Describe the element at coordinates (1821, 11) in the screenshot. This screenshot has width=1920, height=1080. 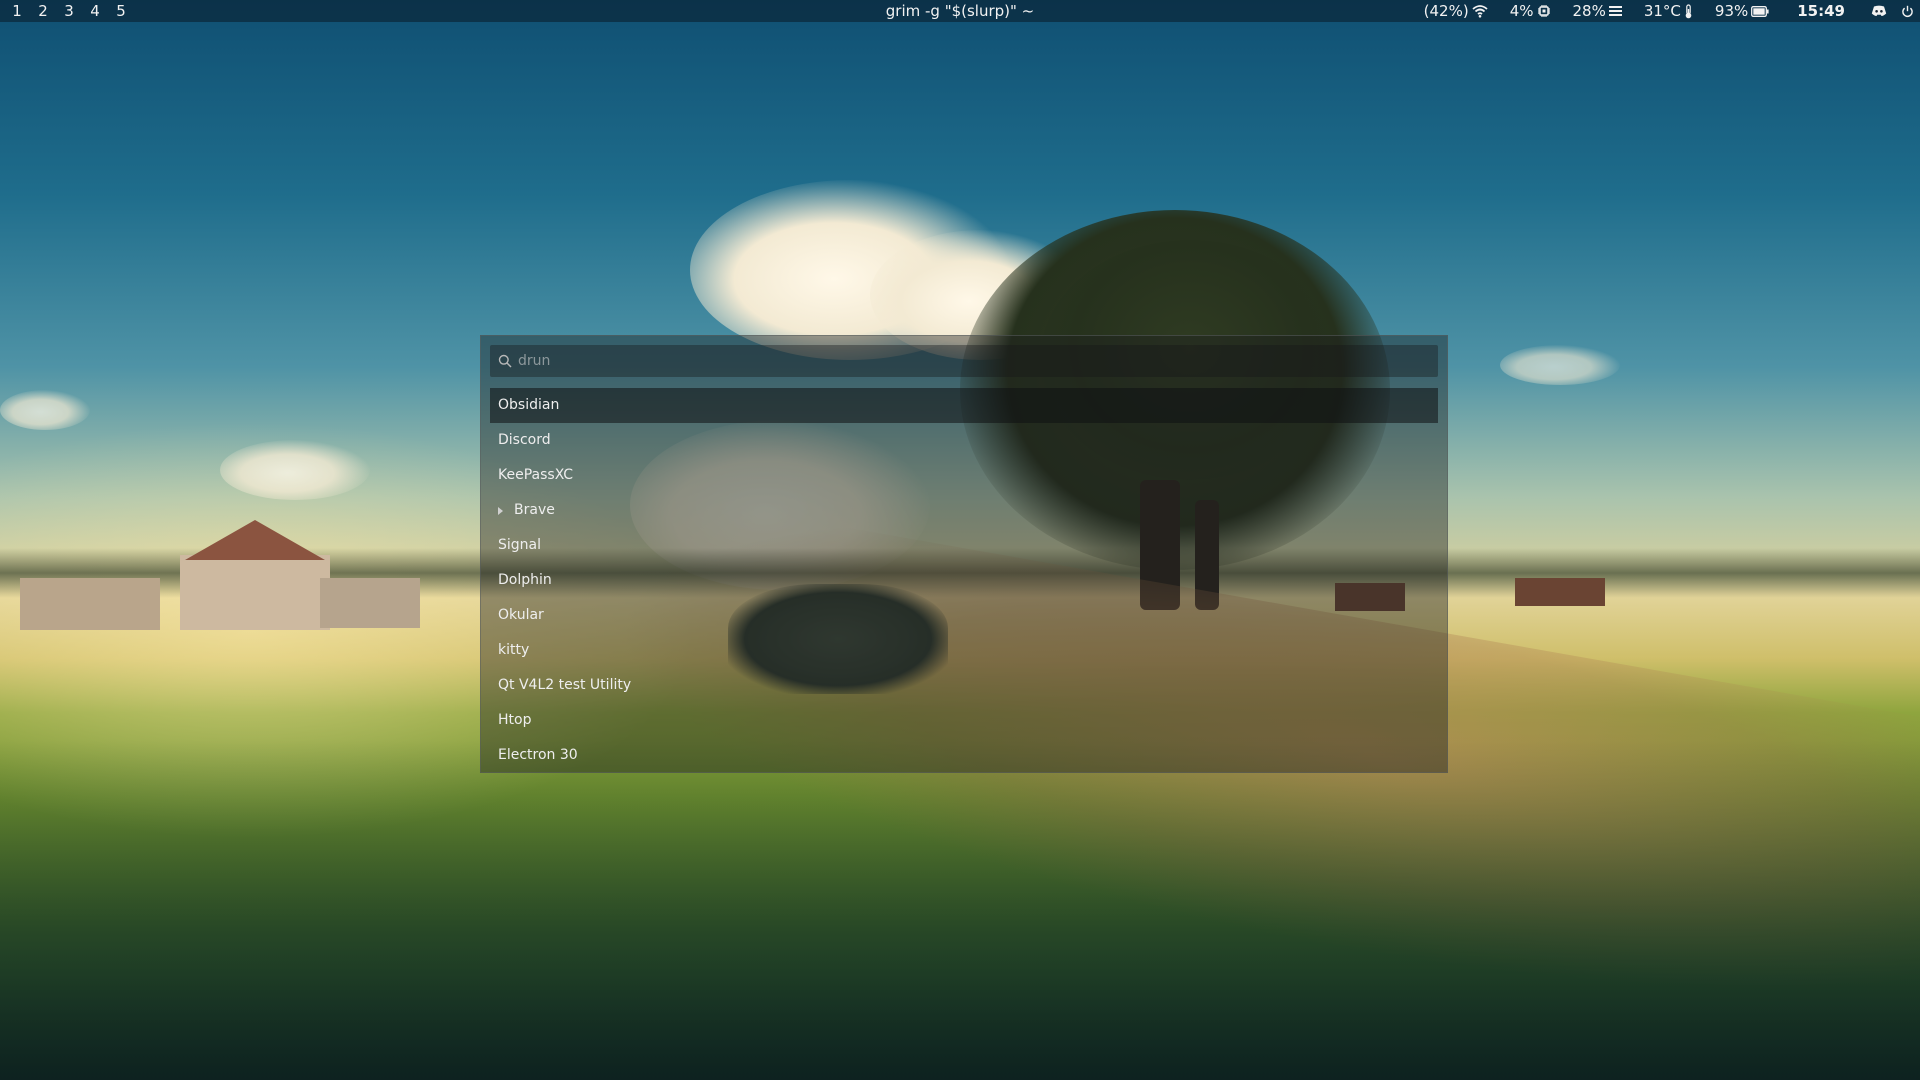
I see `clock: 15:49` at that location.